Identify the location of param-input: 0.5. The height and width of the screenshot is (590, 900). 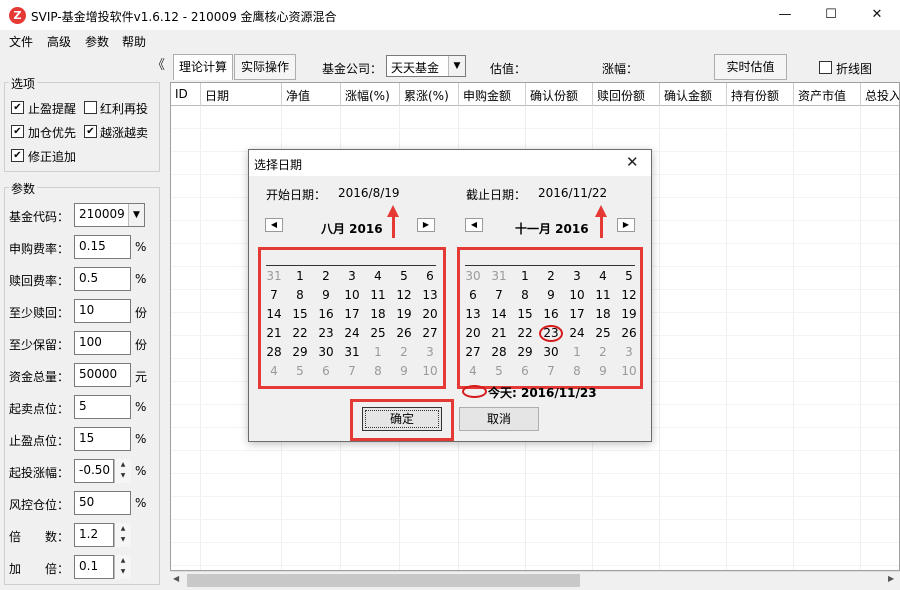
(102, 279).